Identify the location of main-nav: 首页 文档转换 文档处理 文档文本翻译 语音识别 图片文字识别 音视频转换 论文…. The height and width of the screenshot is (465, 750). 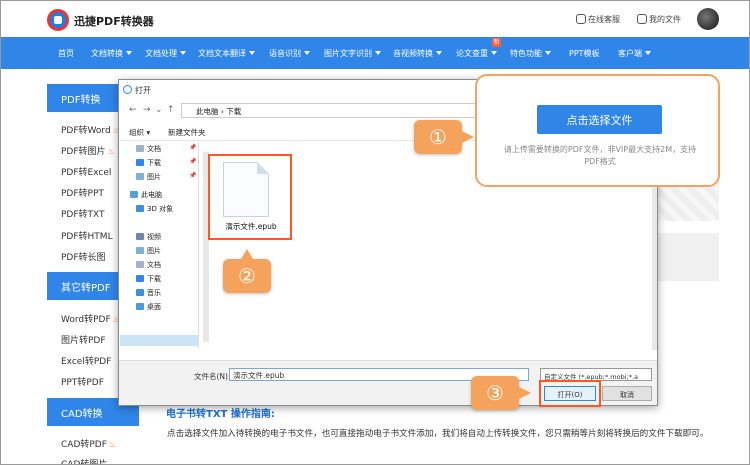
(375, 53).